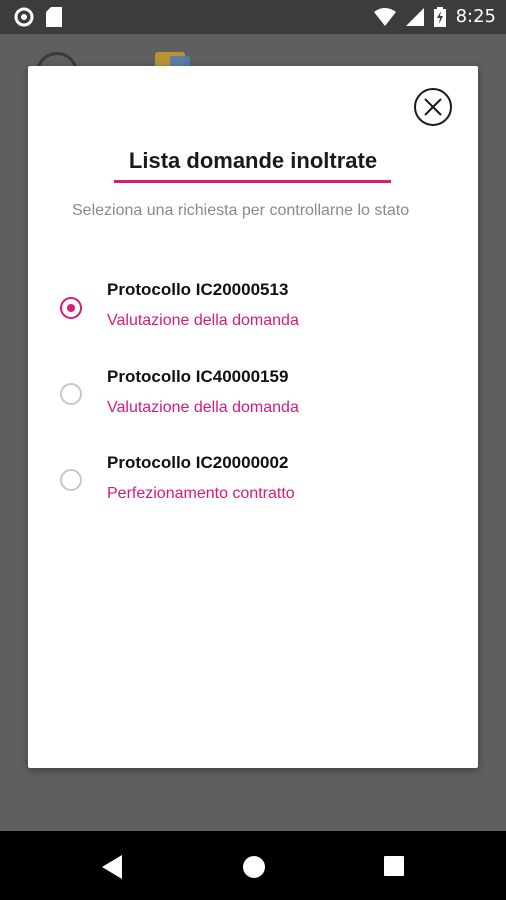  Describe the element at coordinates (198, 376) in the screenshot. I see `request-protocol: Protocollo IC40000159` at that location.